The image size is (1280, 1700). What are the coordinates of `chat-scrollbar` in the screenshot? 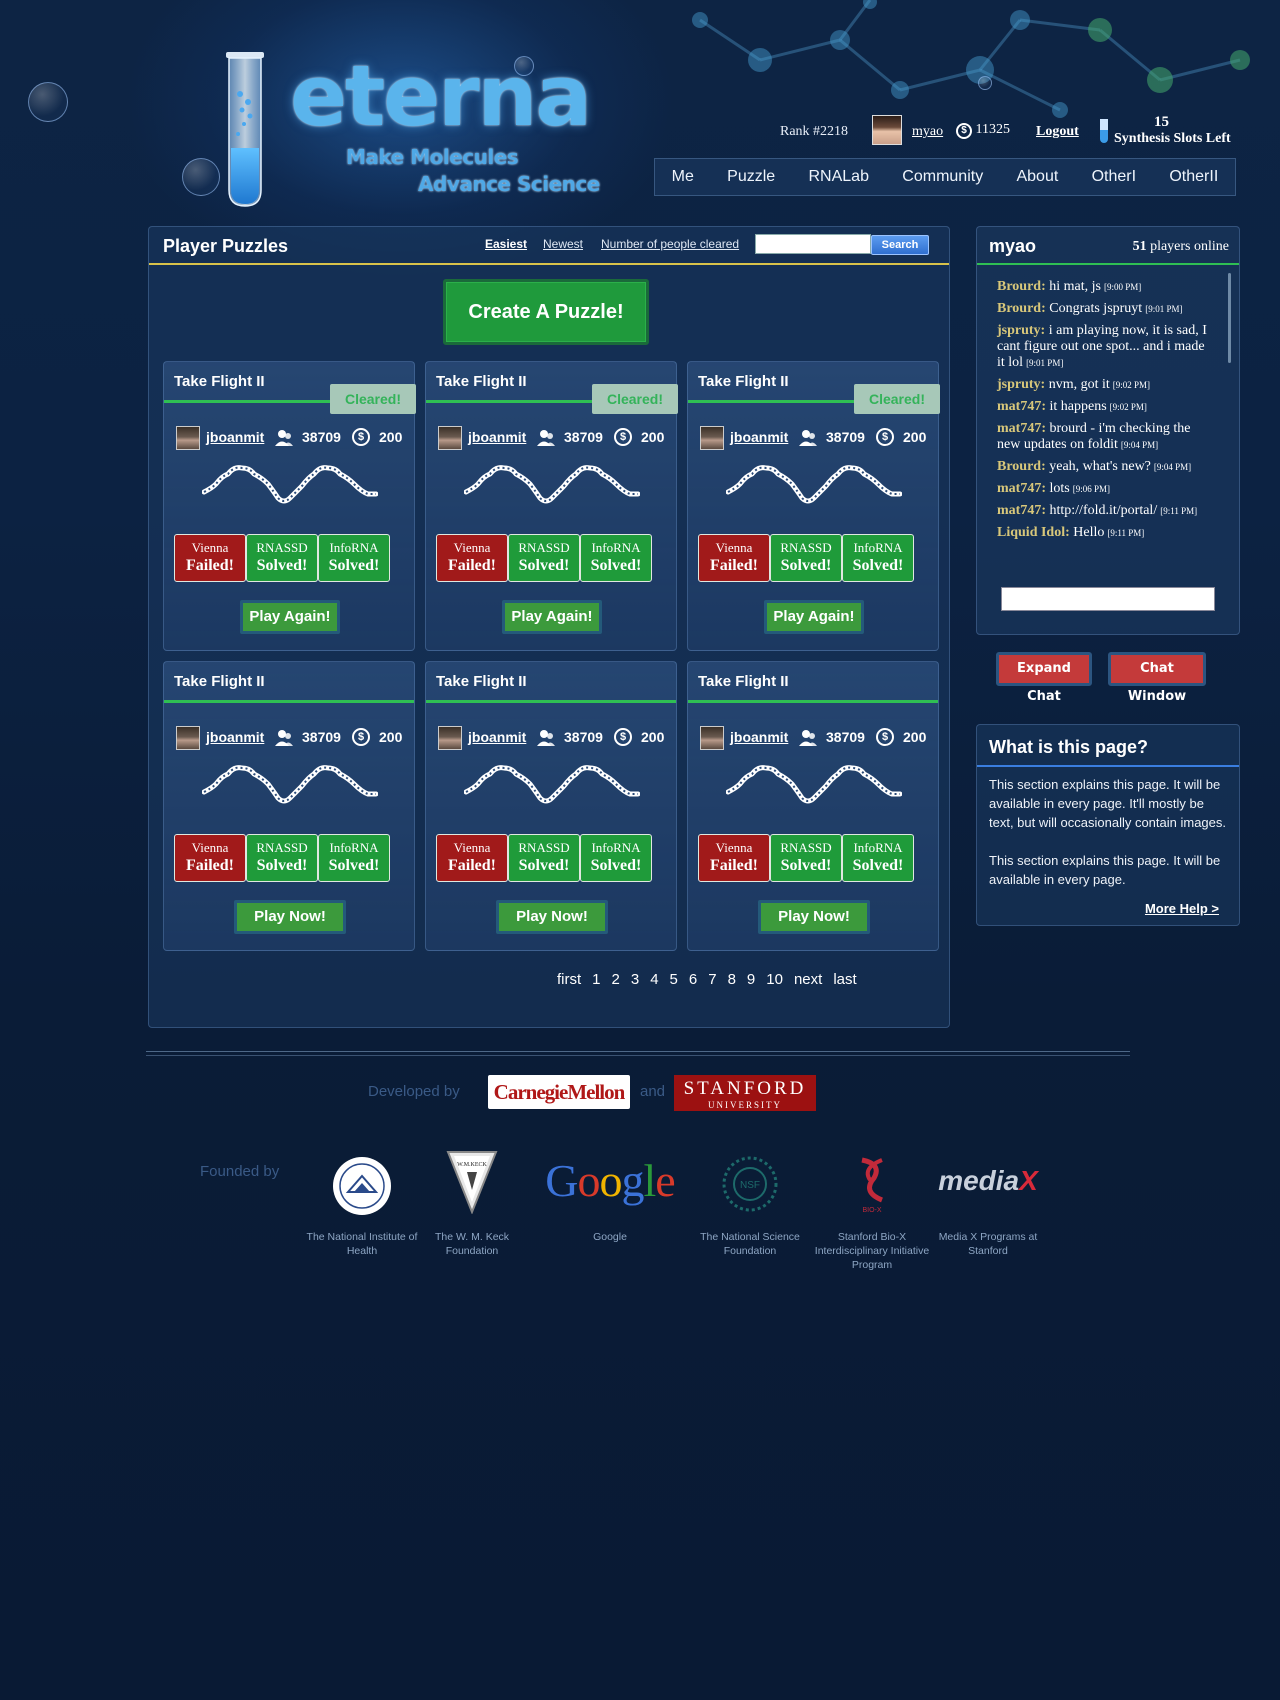 It's located at (1229, 318).